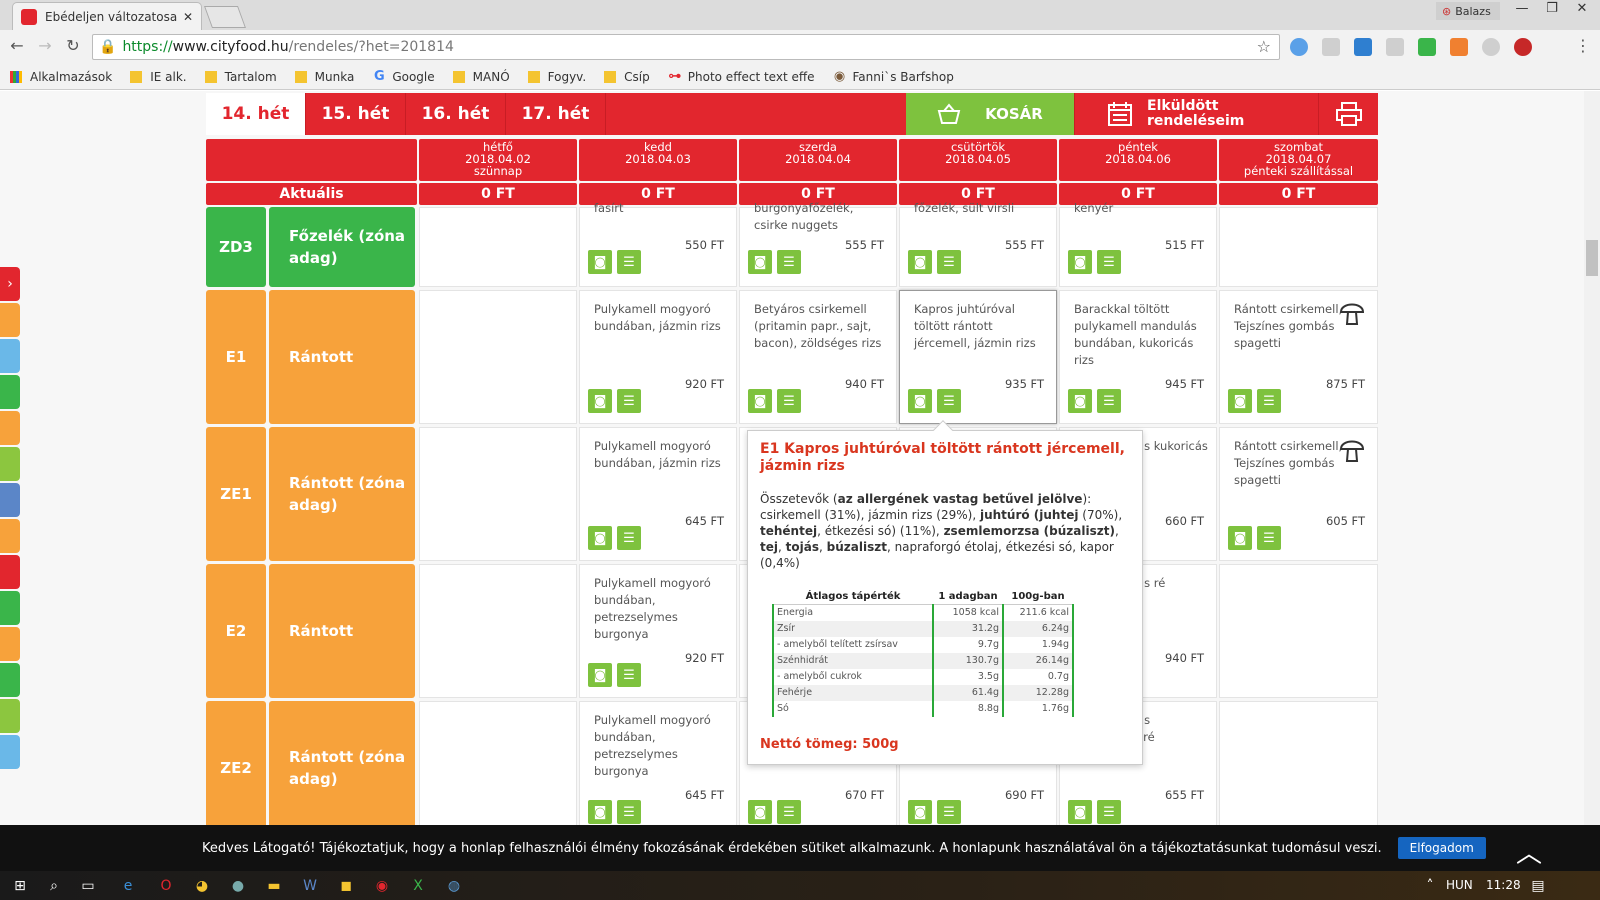  I want to click on bookmark-folder: Munka, so click(324, 77).